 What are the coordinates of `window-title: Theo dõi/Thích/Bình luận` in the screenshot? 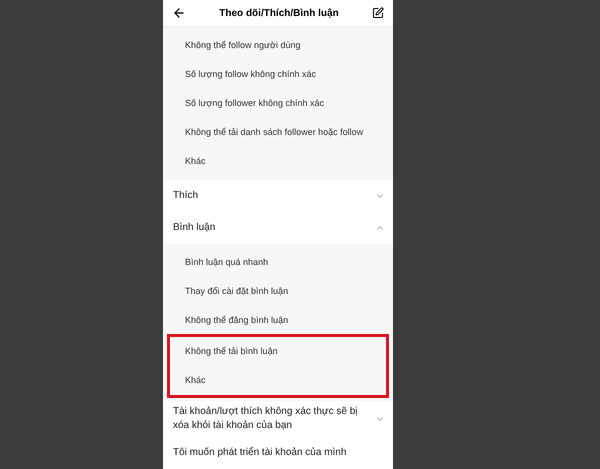 It's located at (279, 13).